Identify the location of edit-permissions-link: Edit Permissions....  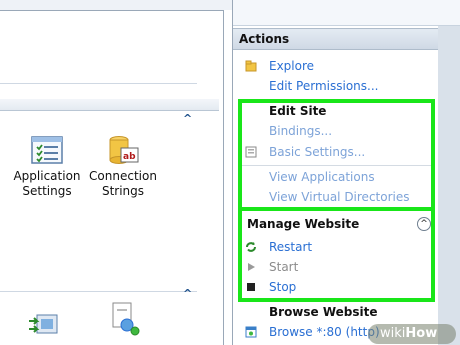
(323, 86).